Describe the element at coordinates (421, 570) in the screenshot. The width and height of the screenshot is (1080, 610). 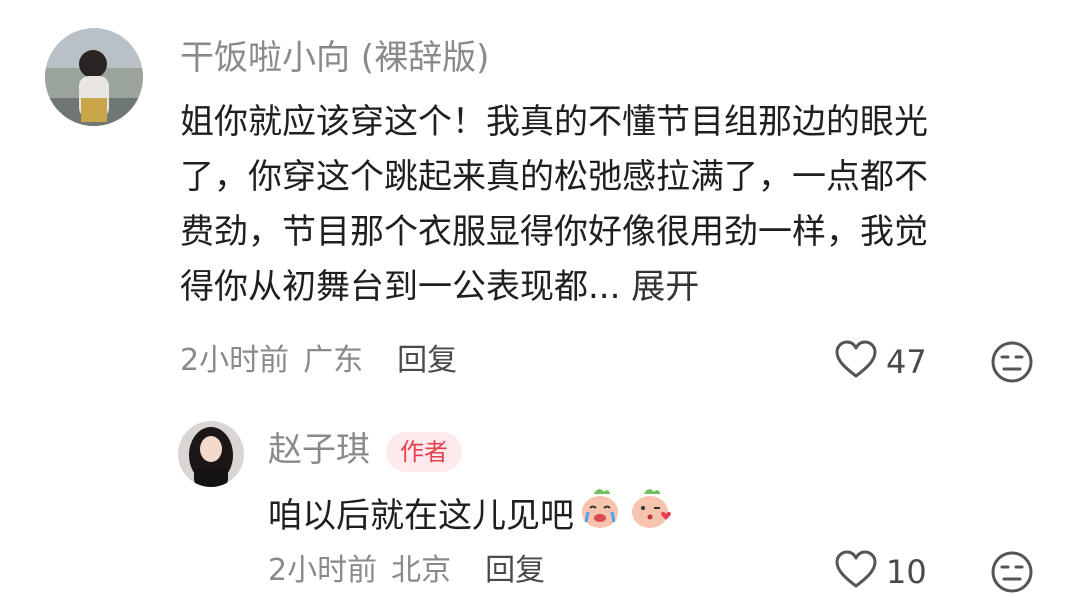
I see `reply-location: 北京` at that location.